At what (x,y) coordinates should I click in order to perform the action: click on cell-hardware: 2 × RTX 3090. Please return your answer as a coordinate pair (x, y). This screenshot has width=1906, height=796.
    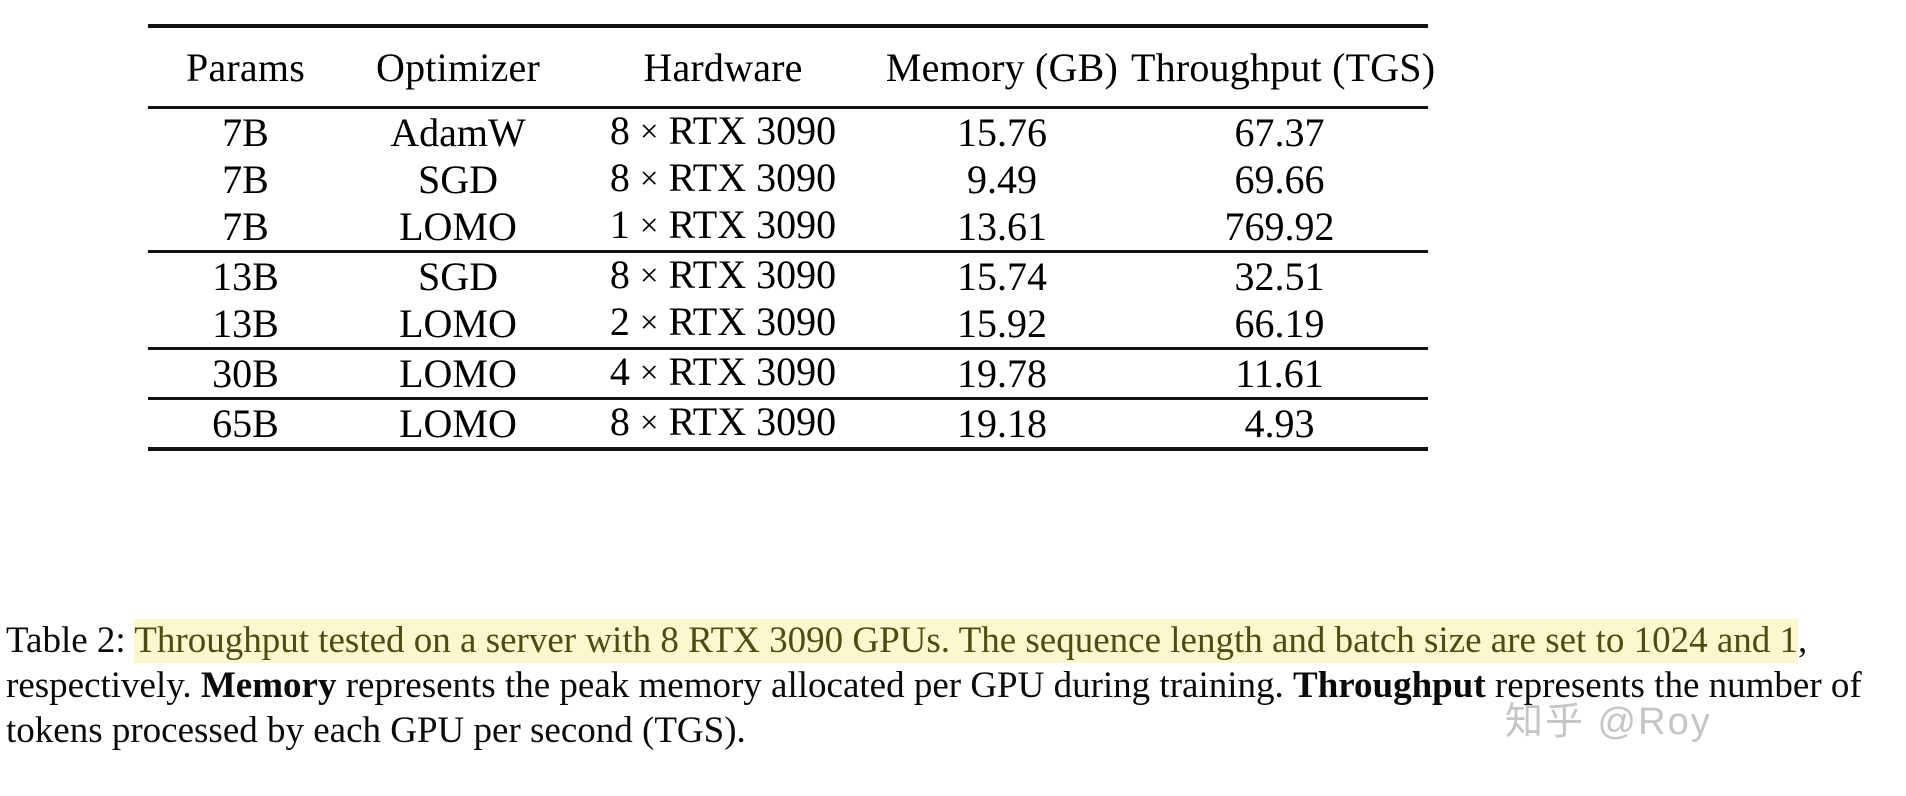
    Looking at the image, I should click on (723, 324).